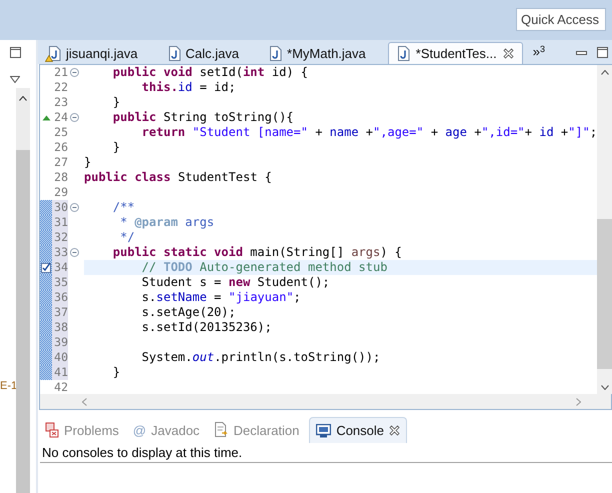  Describe the element at coordinates (60, 312) in the screenshot. I see `line-number: 37` at that location.